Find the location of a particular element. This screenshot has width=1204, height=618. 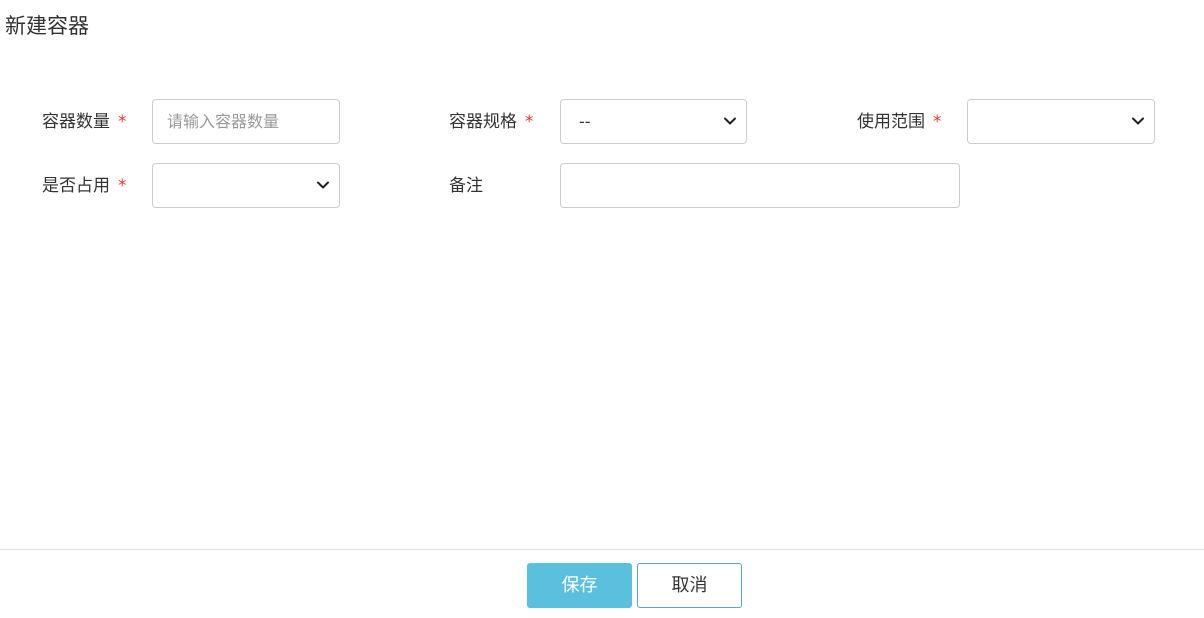

remark-label-text: 备注 is located at coordinates (466, 186).